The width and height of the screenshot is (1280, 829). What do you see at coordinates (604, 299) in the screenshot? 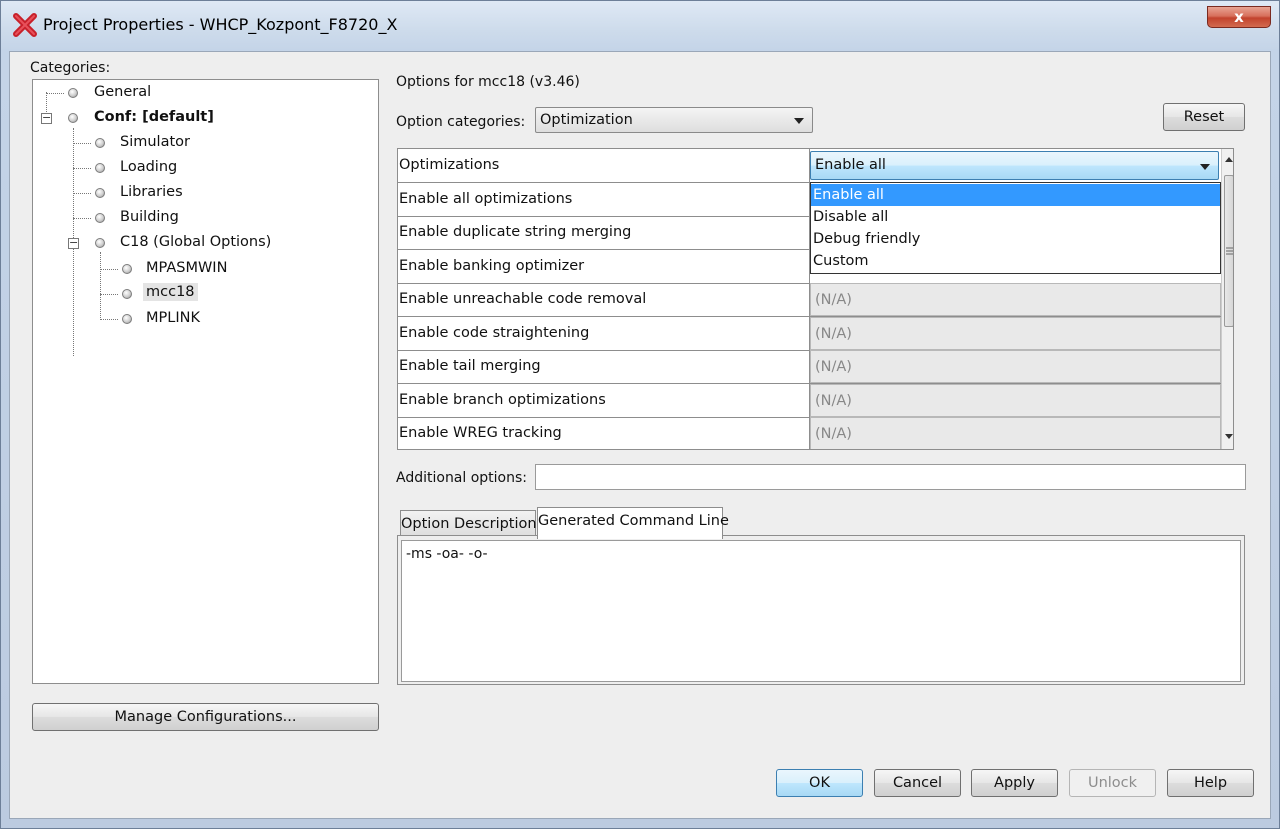
I see `grid-row-name: Enable unreachable code removal` at bounding box center [604, 299].